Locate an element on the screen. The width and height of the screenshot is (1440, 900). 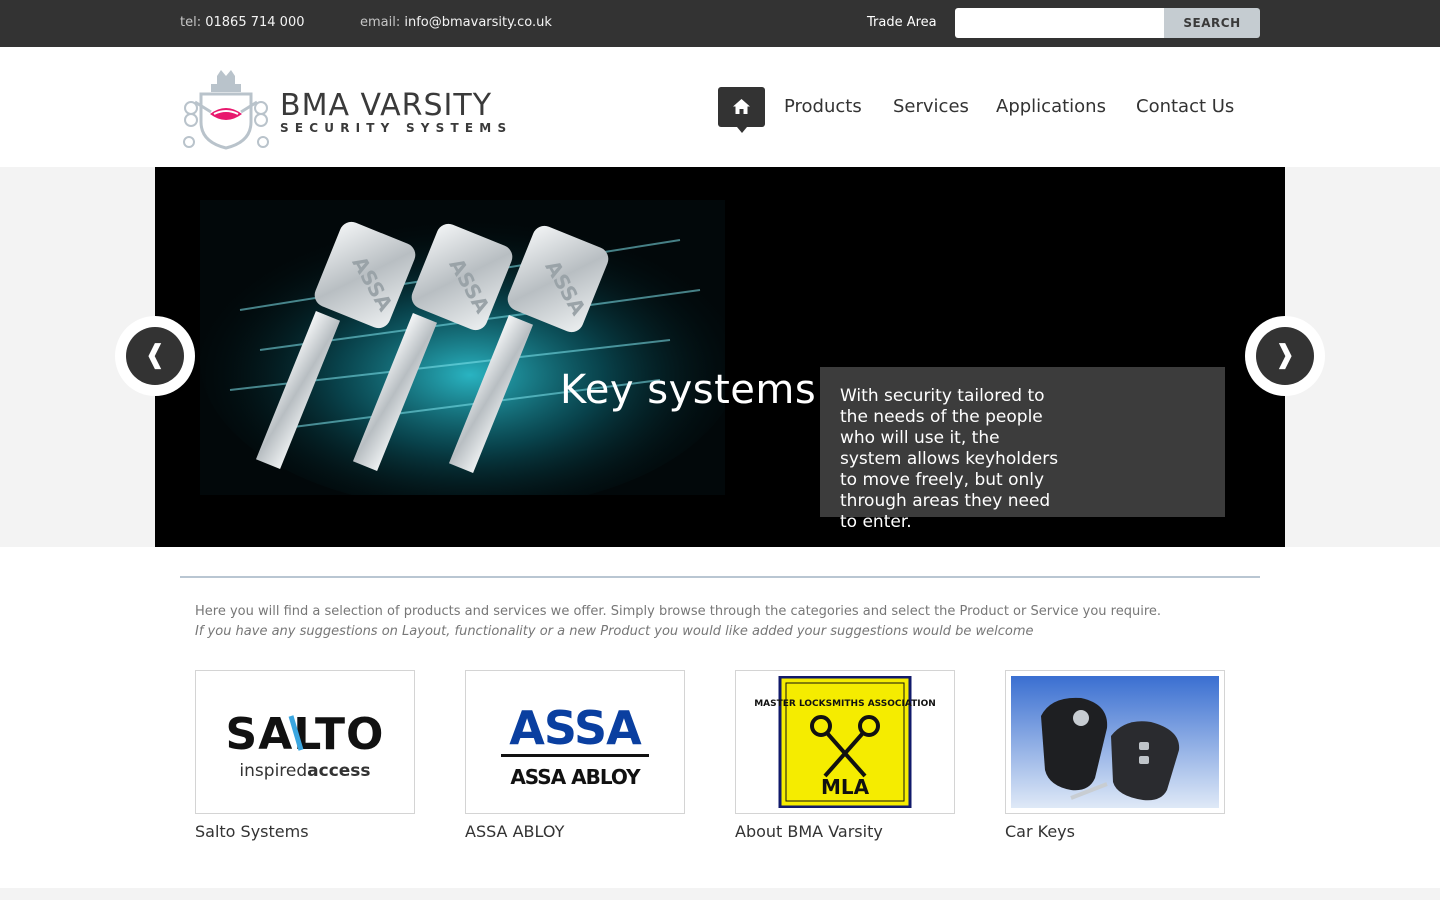
salto-logo: SALTO inspiredaccess is located at coordinates (305, 742).